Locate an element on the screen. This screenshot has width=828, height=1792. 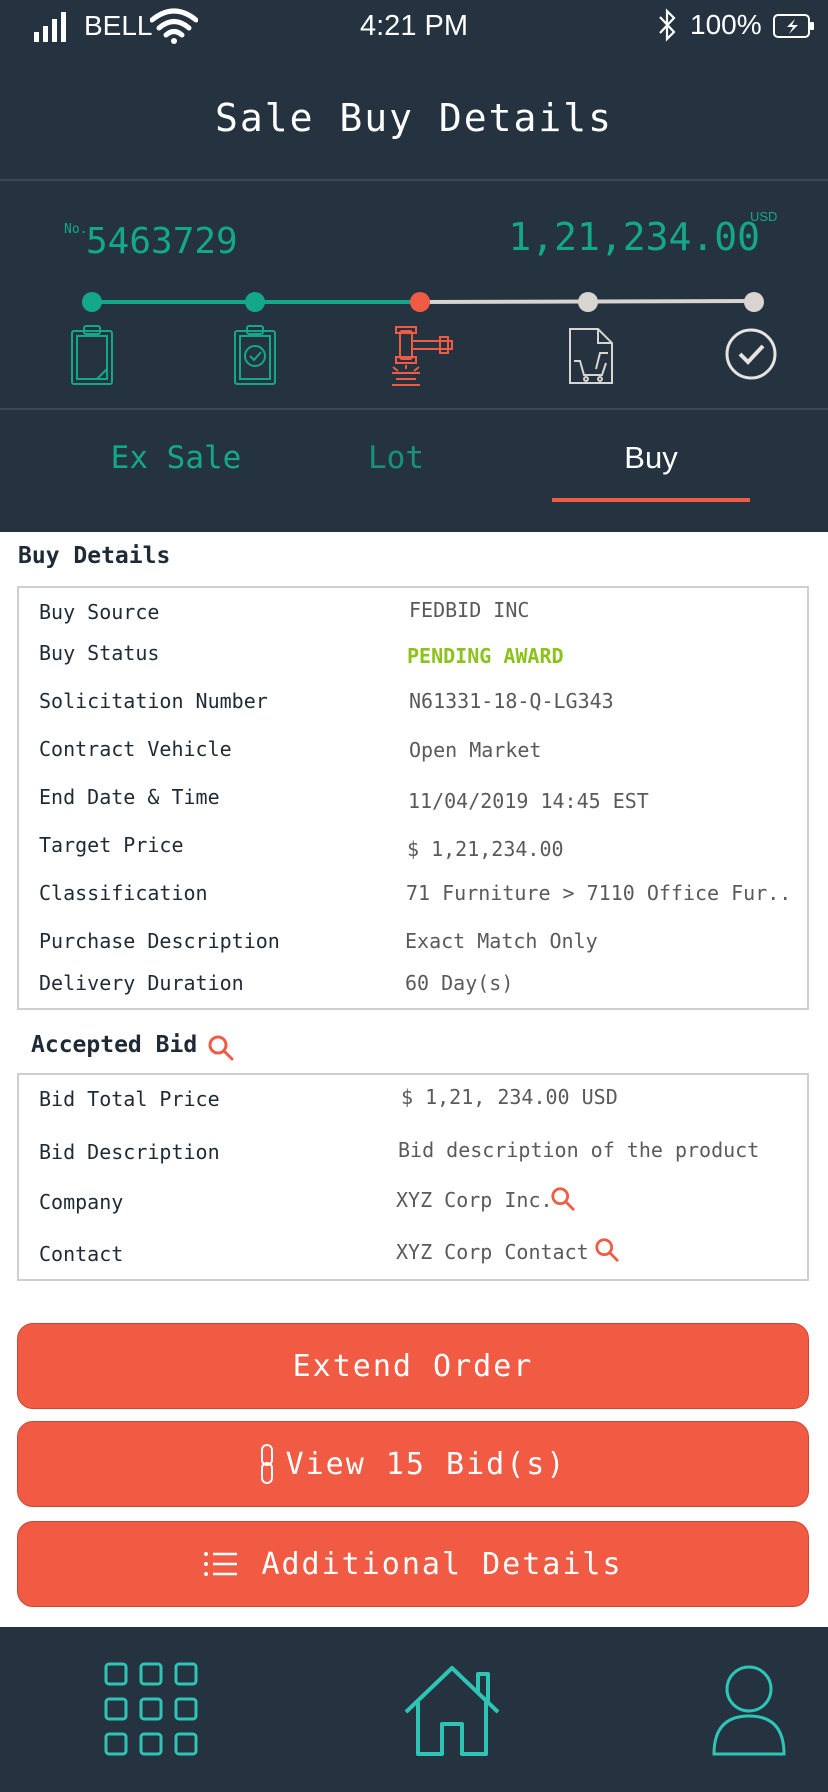
purchase-description-label: Purchase Description is located at coordinates (159, 941).